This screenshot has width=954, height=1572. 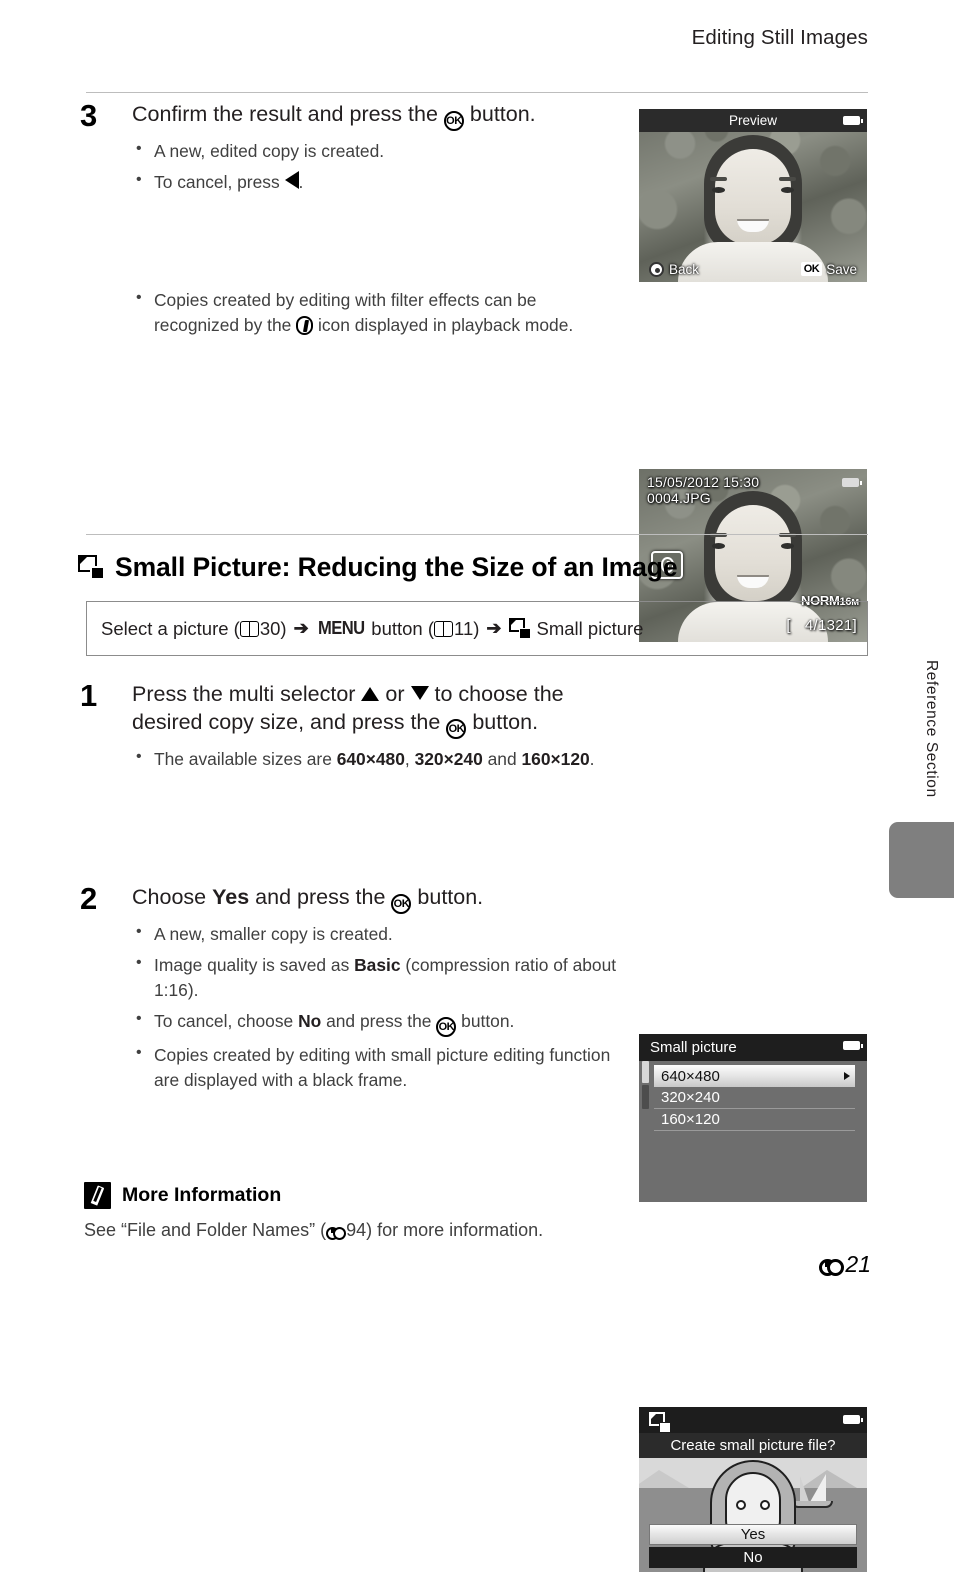 I want to click on chevron-right-icon, so click(x=847, y=1076).